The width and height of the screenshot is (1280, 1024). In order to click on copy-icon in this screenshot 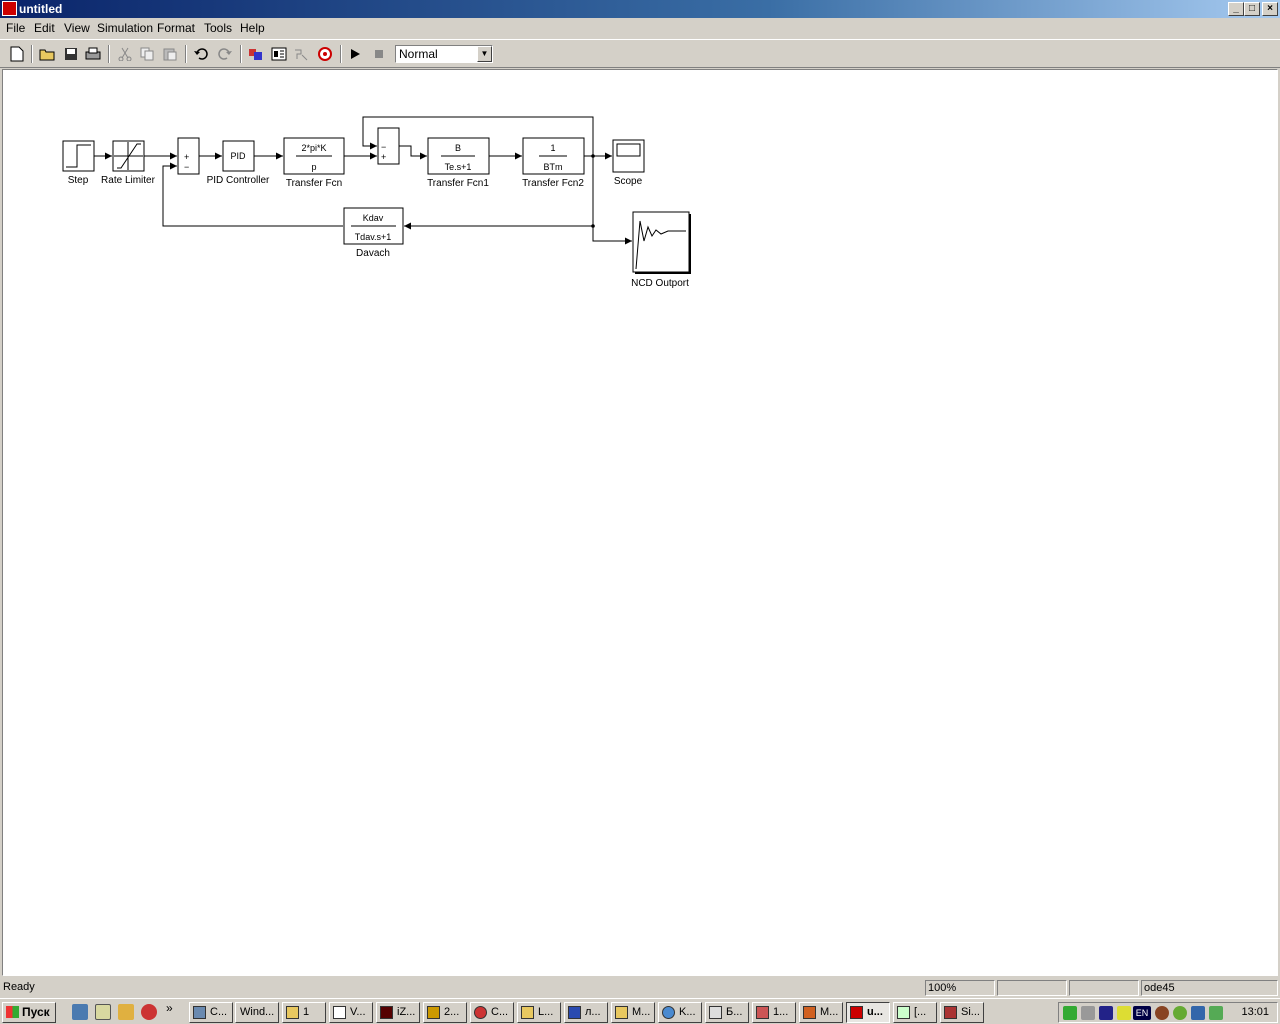, I will do `click(147, 54)`.